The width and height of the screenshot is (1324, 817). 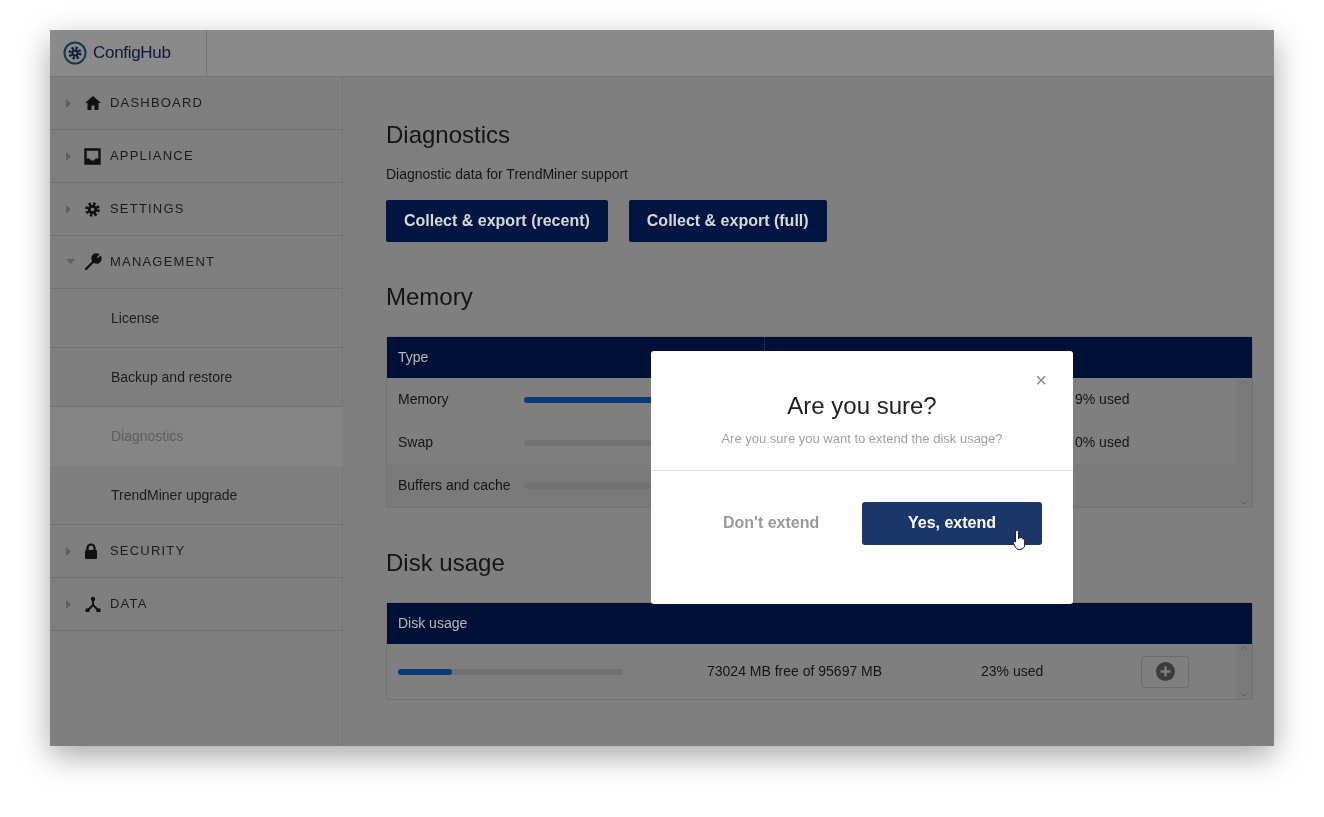 What do you see at coordinates (795, 671) in the screenshot?
I see `table-cell-text: 73024 MB free of 95697 MB` at bounding box center [795, 671].